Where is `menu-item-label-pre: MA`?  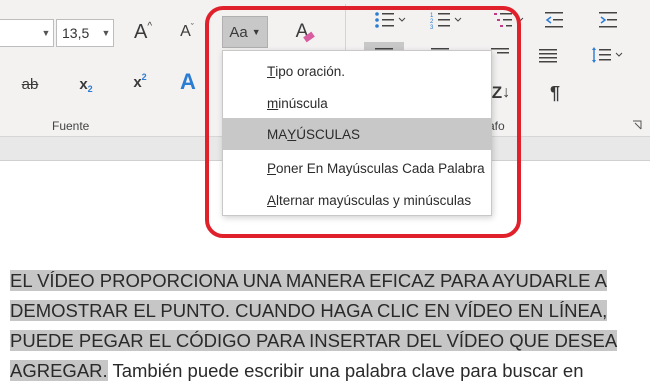
menu-item-label-pre: MA is located at coordinates (277, 134).